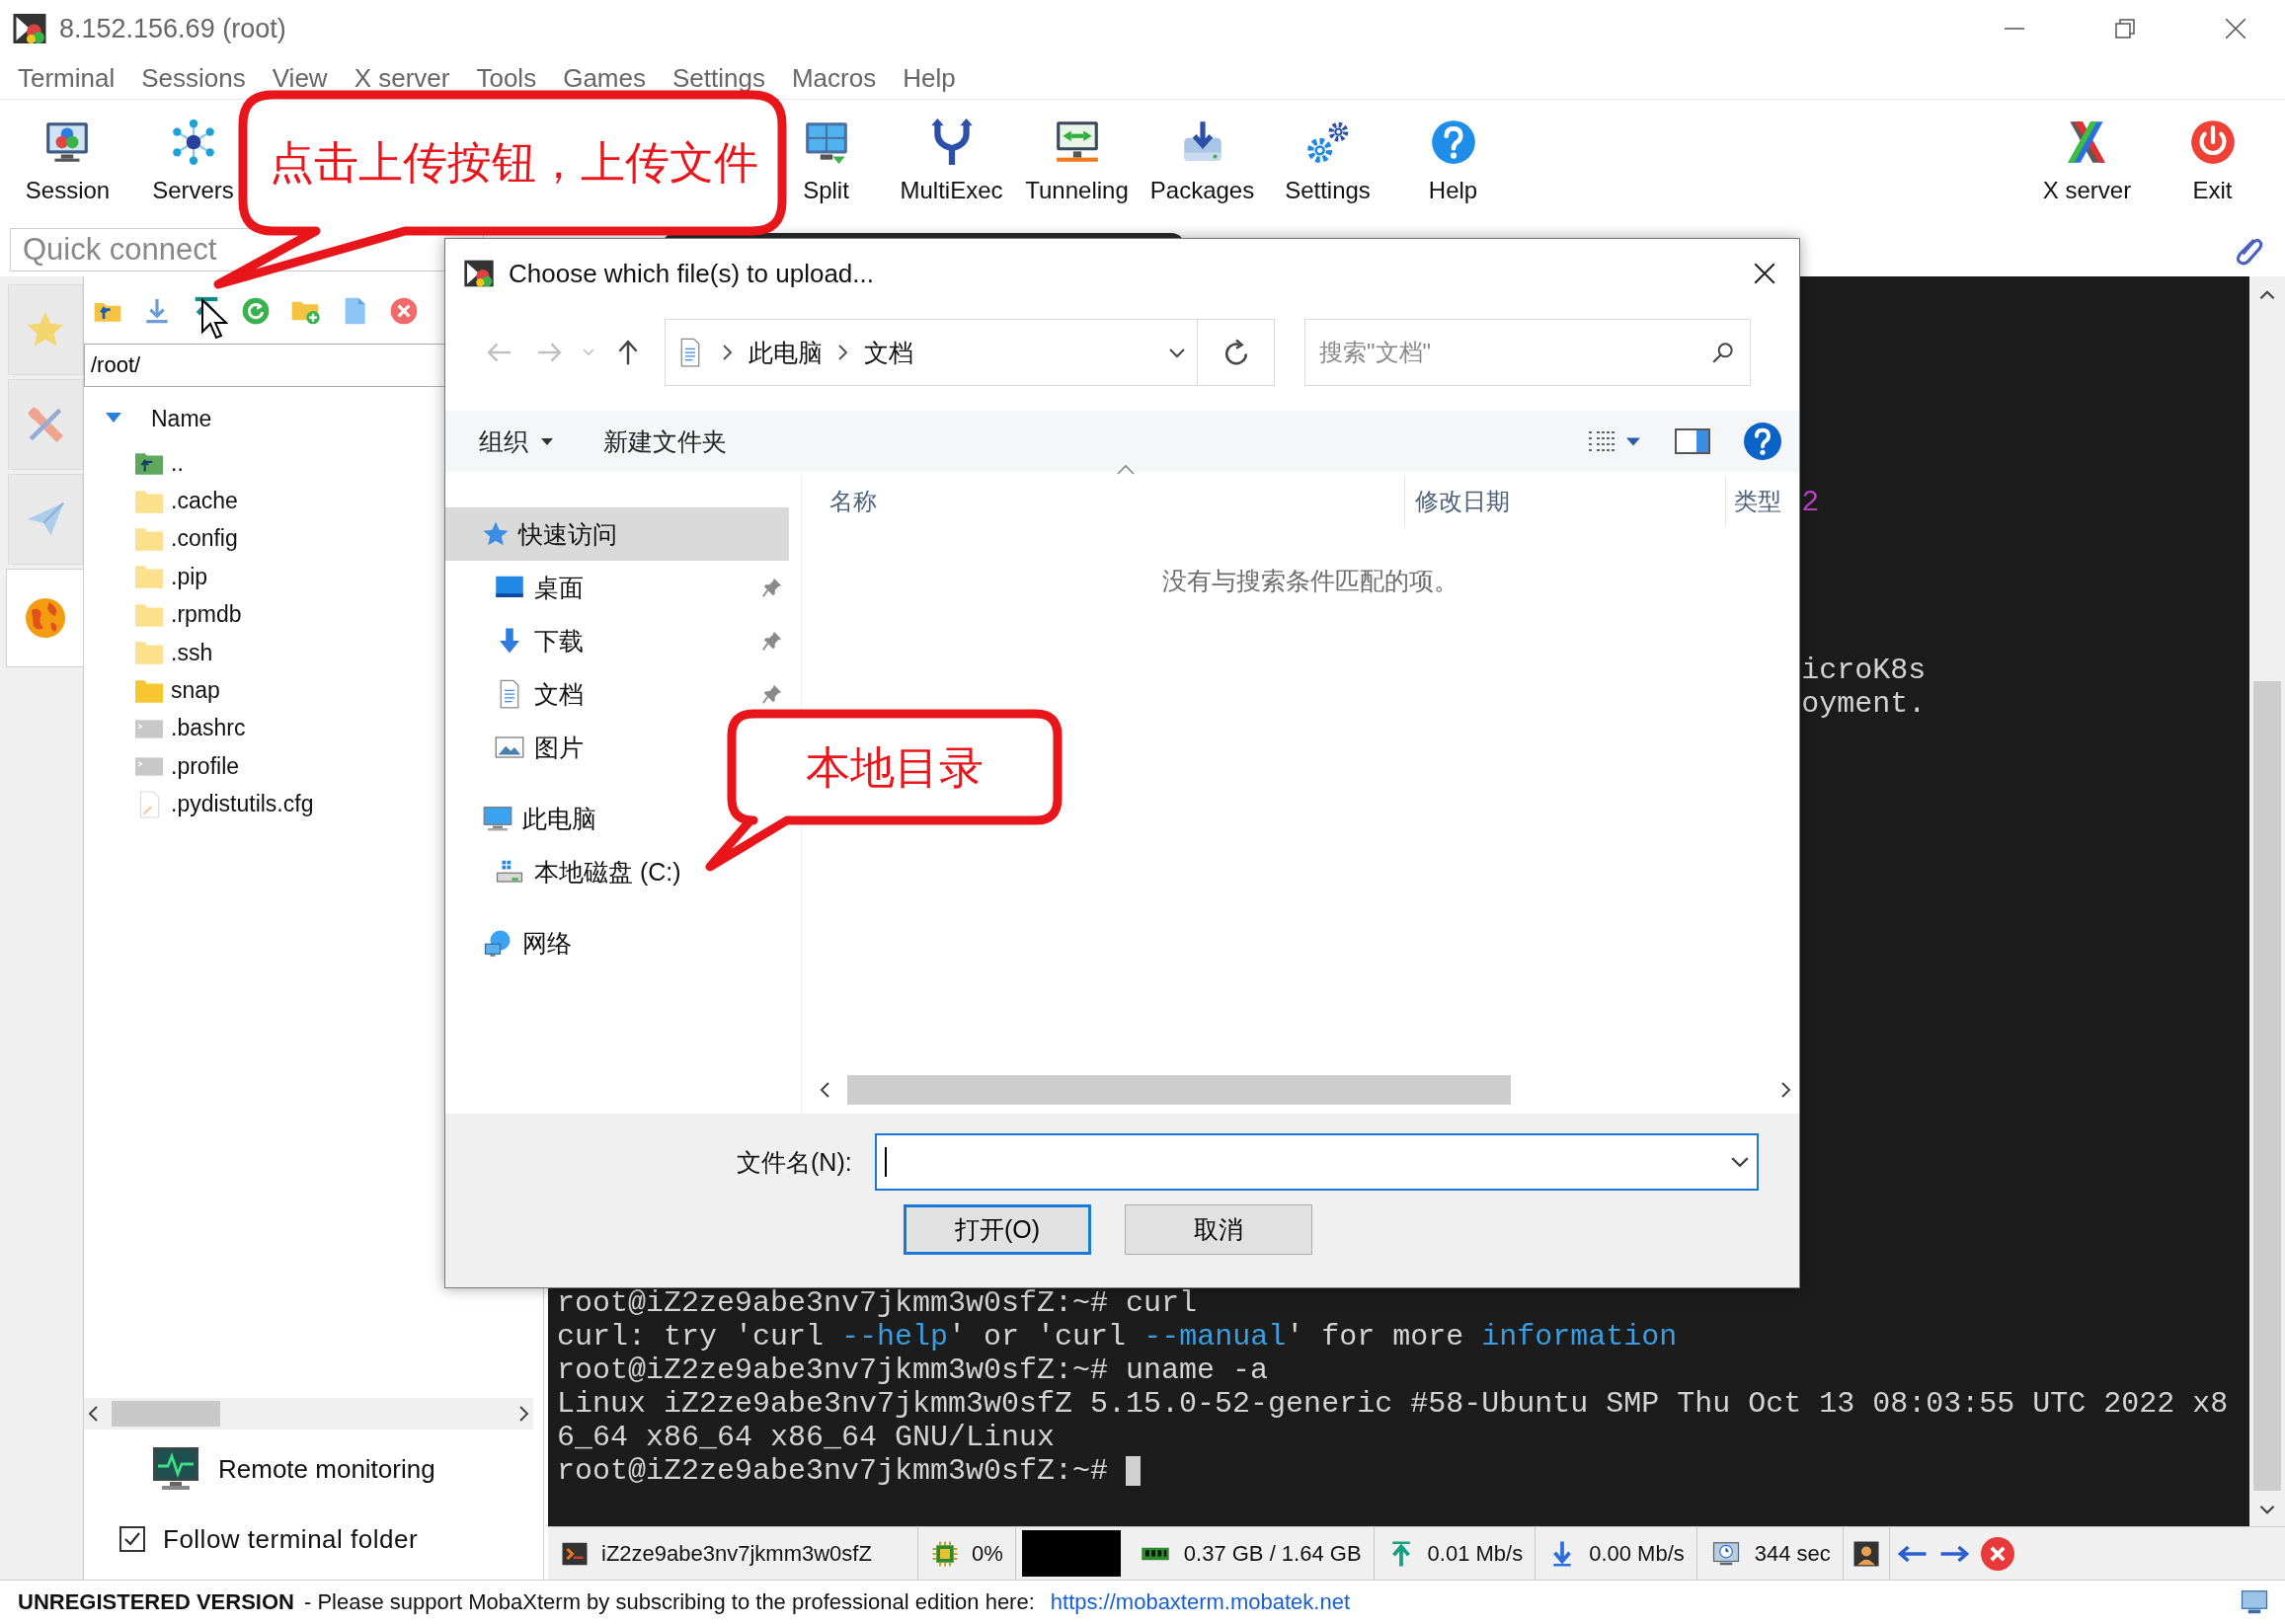  Describe the element at coordinates (499, 352) in the screenshot. I see `back-arrow-icon` at that location.